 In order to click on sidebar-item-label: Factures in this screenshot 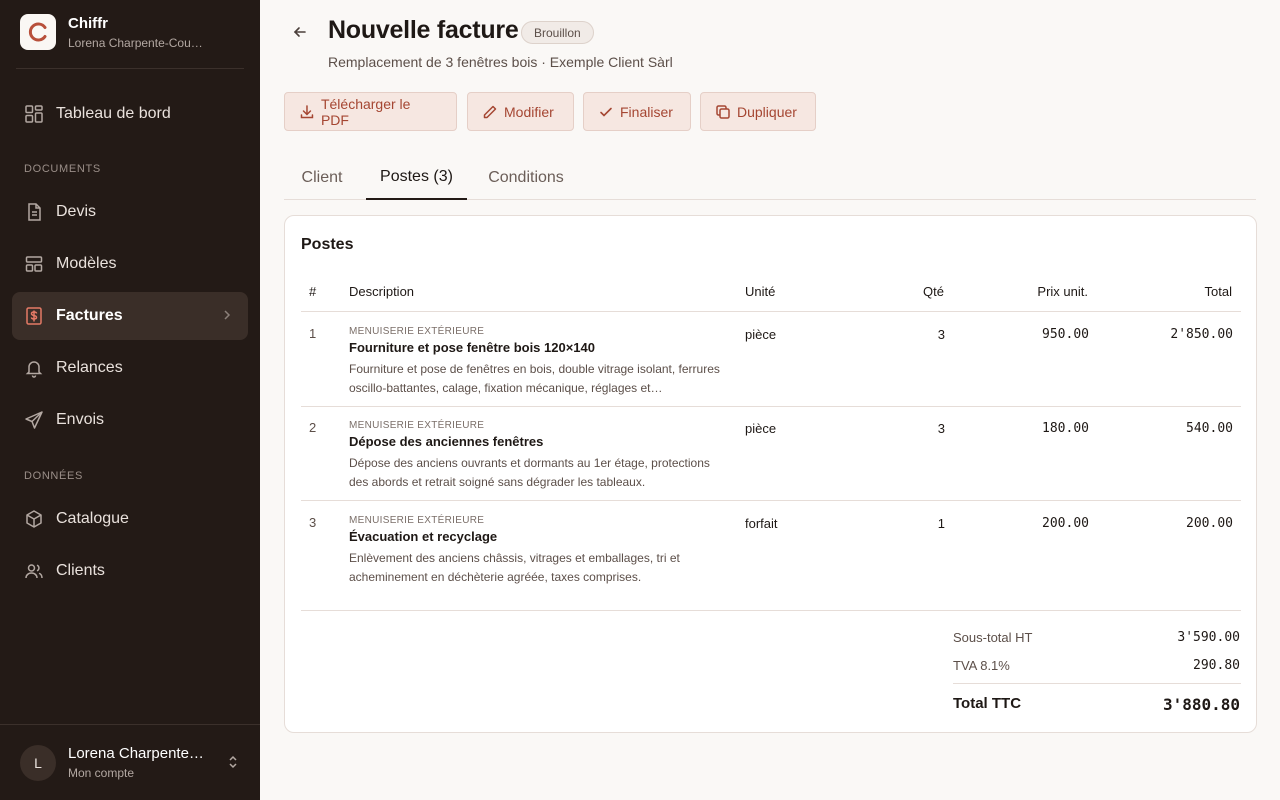, I will do `click(89, 315)`.